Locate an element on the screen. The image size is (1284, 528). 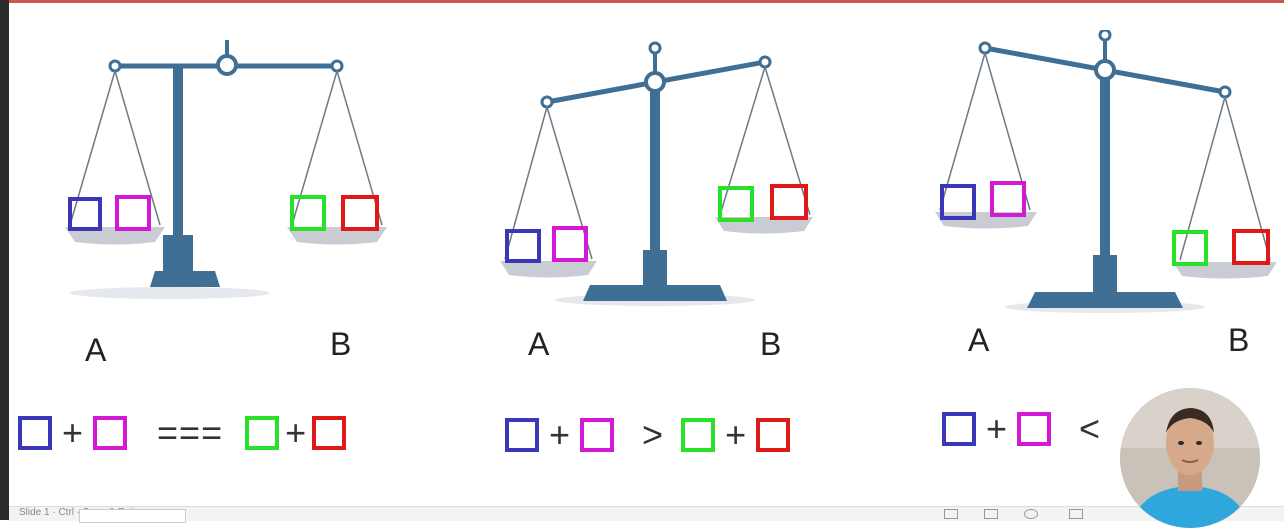
scale-1-label-a: A is located at coordinates (96, 350).